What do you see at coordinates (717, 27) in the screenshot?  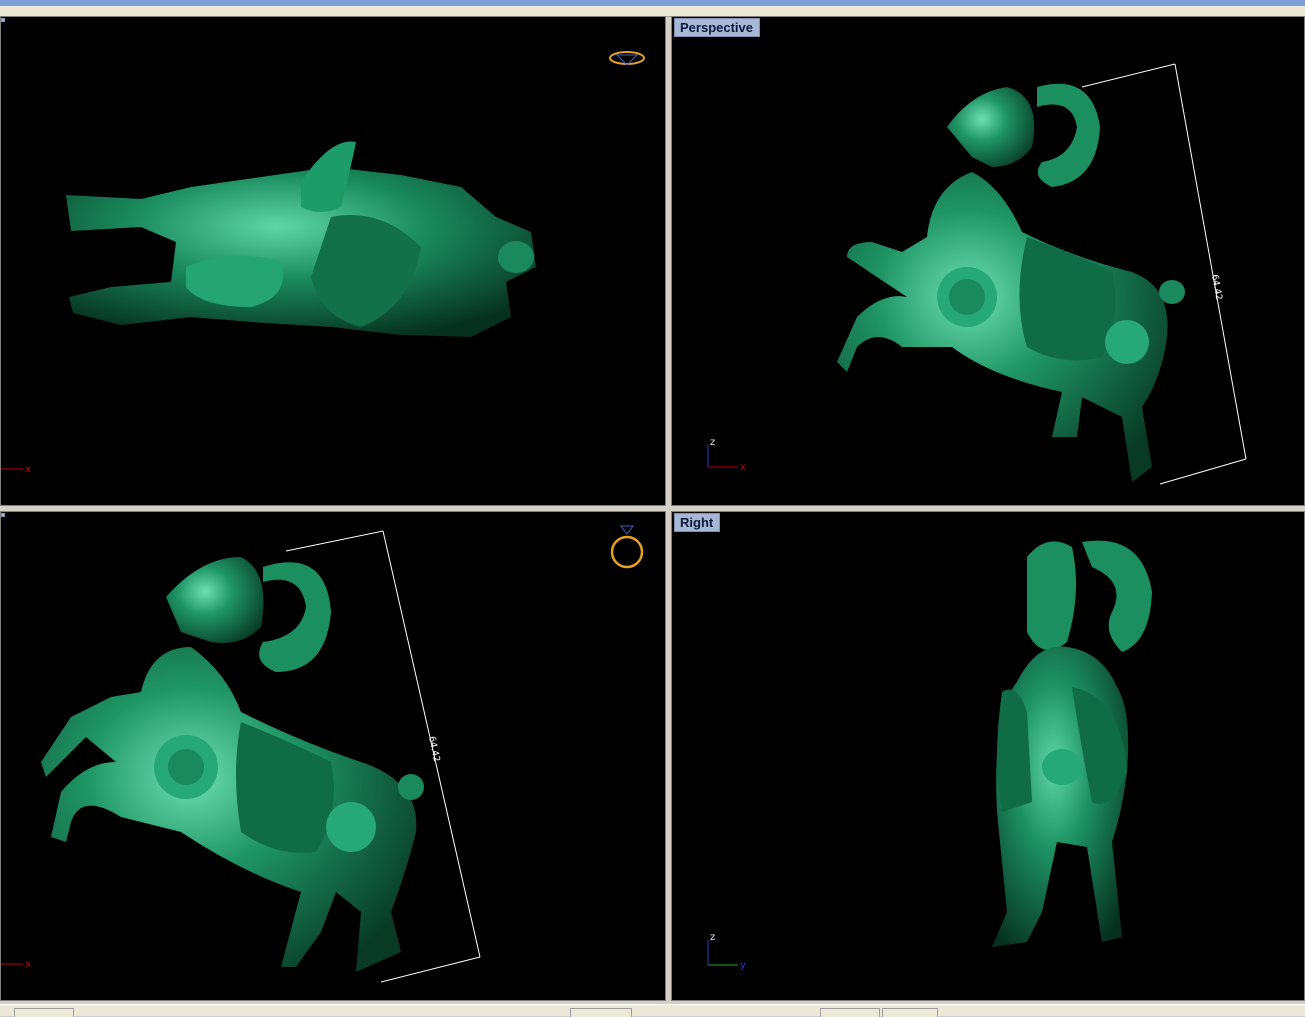 I see `viewport-title-perspective: Perspective` at bounding box center [717, 27].